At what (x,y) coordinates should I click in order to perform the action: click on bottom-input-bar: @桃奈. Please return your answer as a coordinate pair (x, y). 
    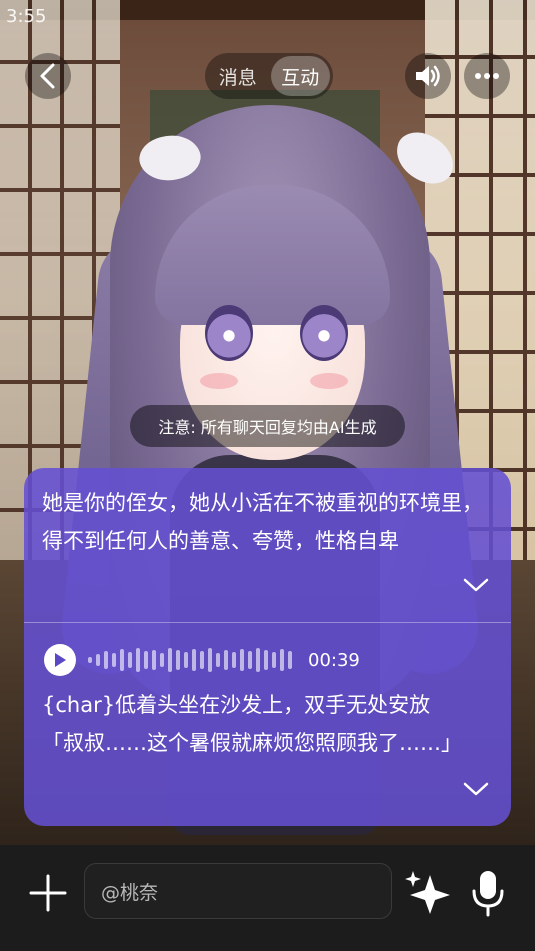
    Looking at the image, I should click on (267, 898).